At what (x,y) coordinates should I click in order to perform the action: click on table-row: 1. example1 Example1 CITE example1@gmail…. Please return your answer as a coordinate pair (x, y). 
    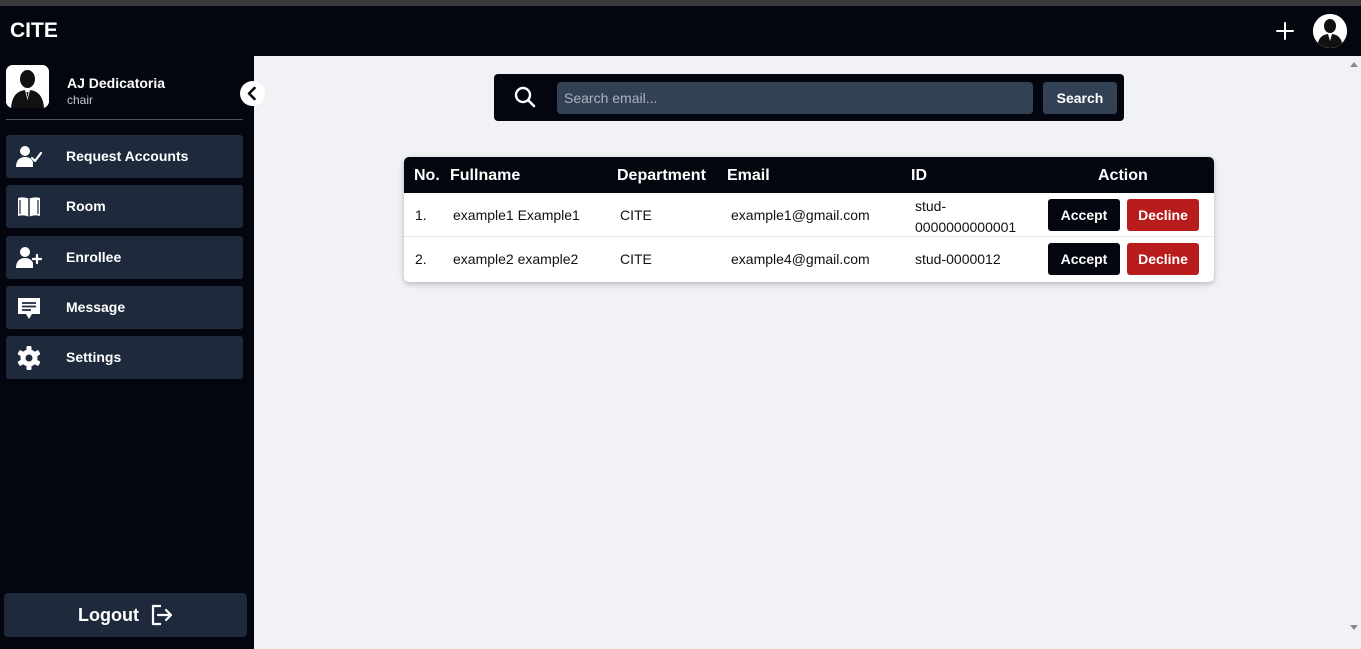
    Looking at the image, I should click on (809, 215).